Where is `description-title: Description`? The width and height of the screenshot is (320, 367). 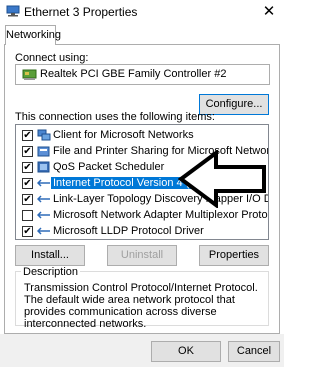
description-title: Description is located at coordinates (51, 272).